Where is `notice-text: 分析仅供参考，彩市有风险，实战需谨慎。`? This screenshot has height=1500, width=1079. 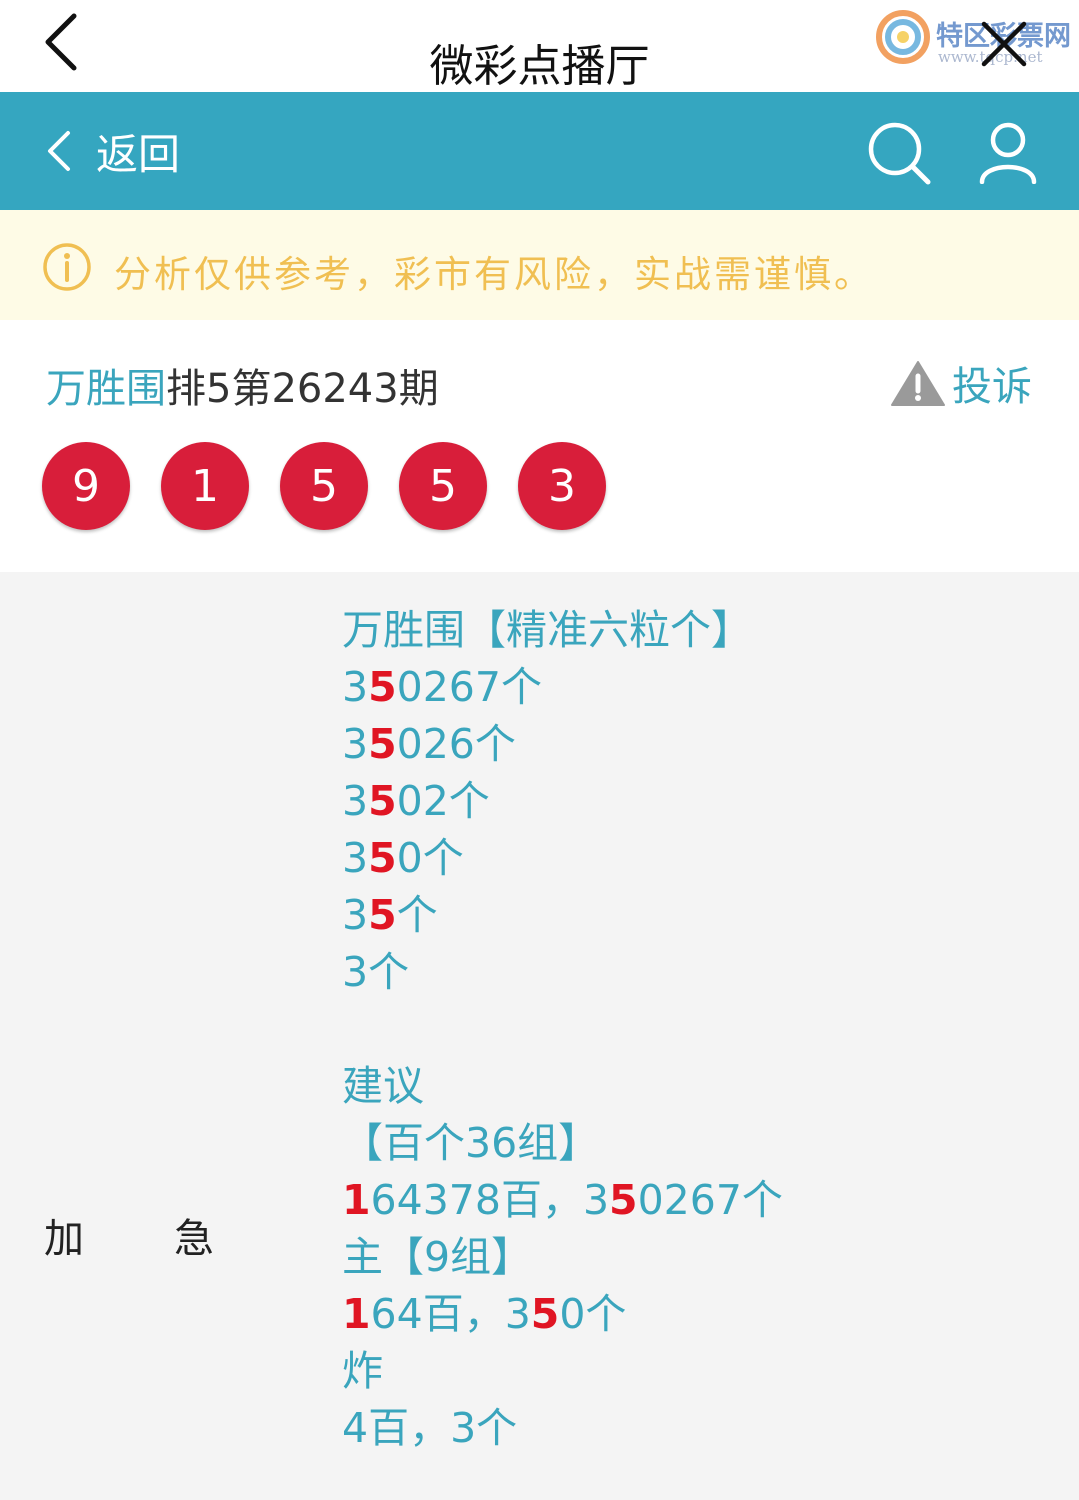
notice-text: 分析仅供参考，彩市有风险，实战需谨慎。 is located at coordinates (494, 274).